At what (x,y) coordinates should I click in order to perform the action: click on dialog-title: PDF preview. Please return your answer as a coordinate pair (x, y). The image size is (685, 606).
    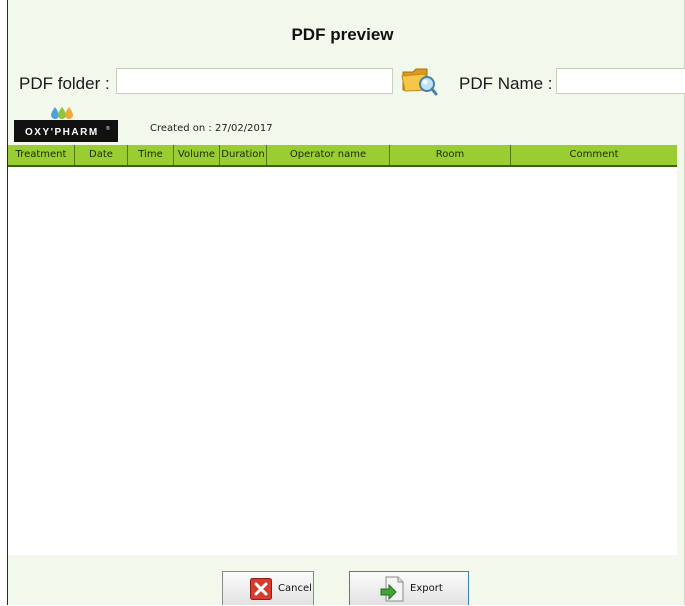
    Looking at the image, I should click on (342, 34).